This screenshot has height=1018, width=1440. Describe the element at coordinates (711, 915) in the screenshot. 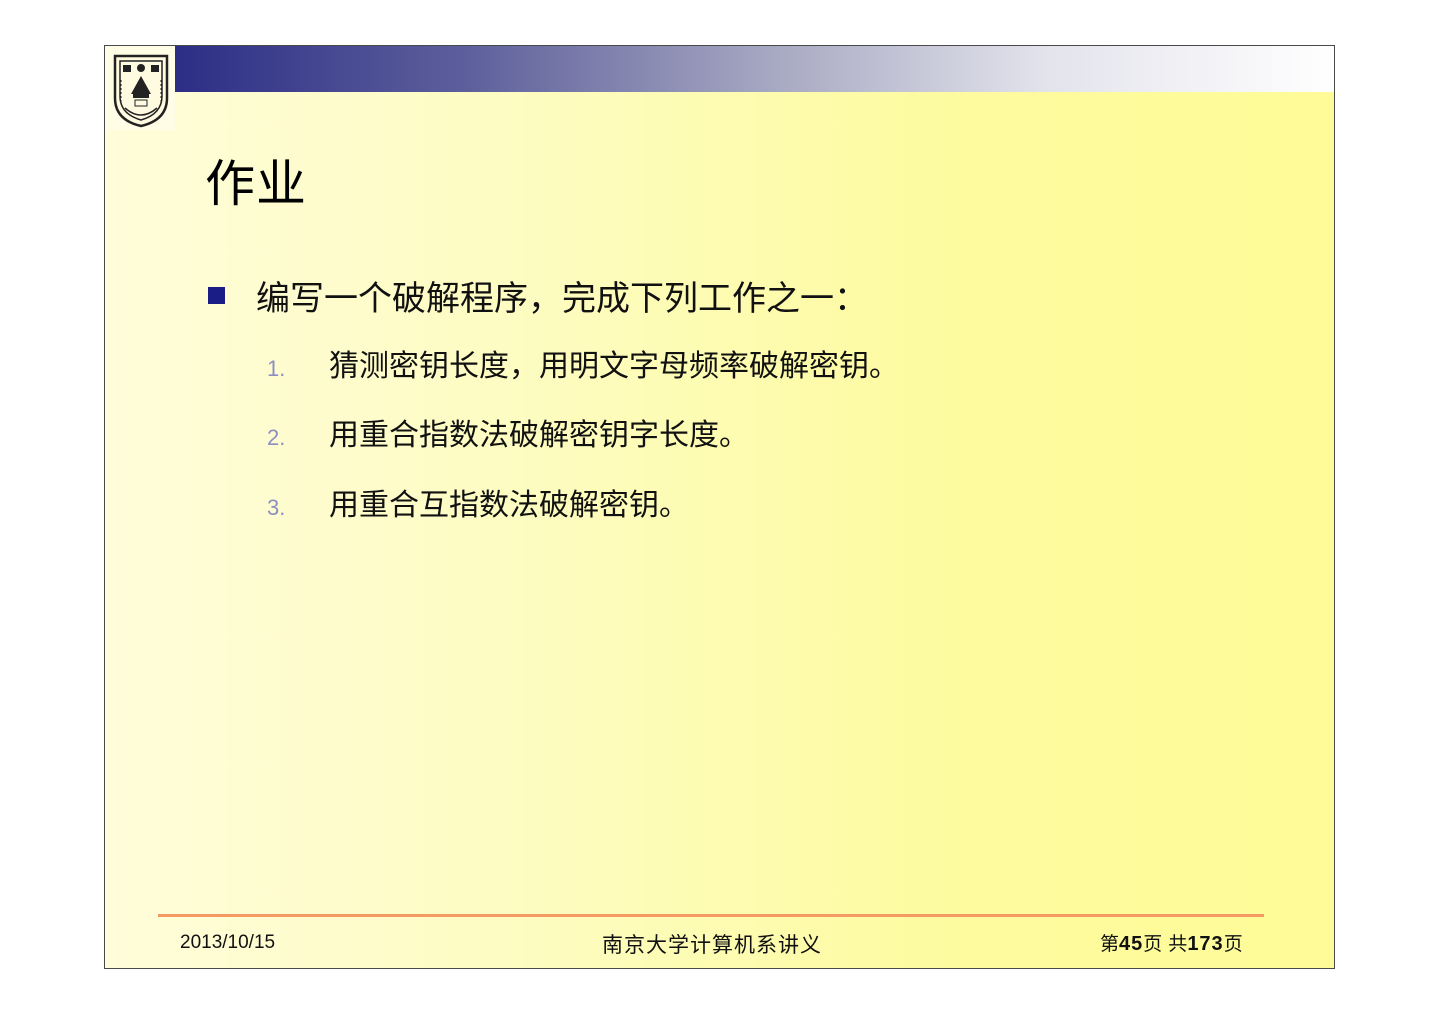

I see `footer-divider` at that location.